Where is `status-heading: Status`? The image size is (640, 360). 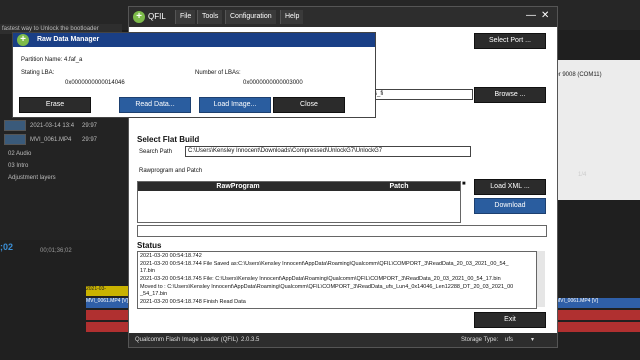 status-heading: Status is located at coordinates (149, 245).